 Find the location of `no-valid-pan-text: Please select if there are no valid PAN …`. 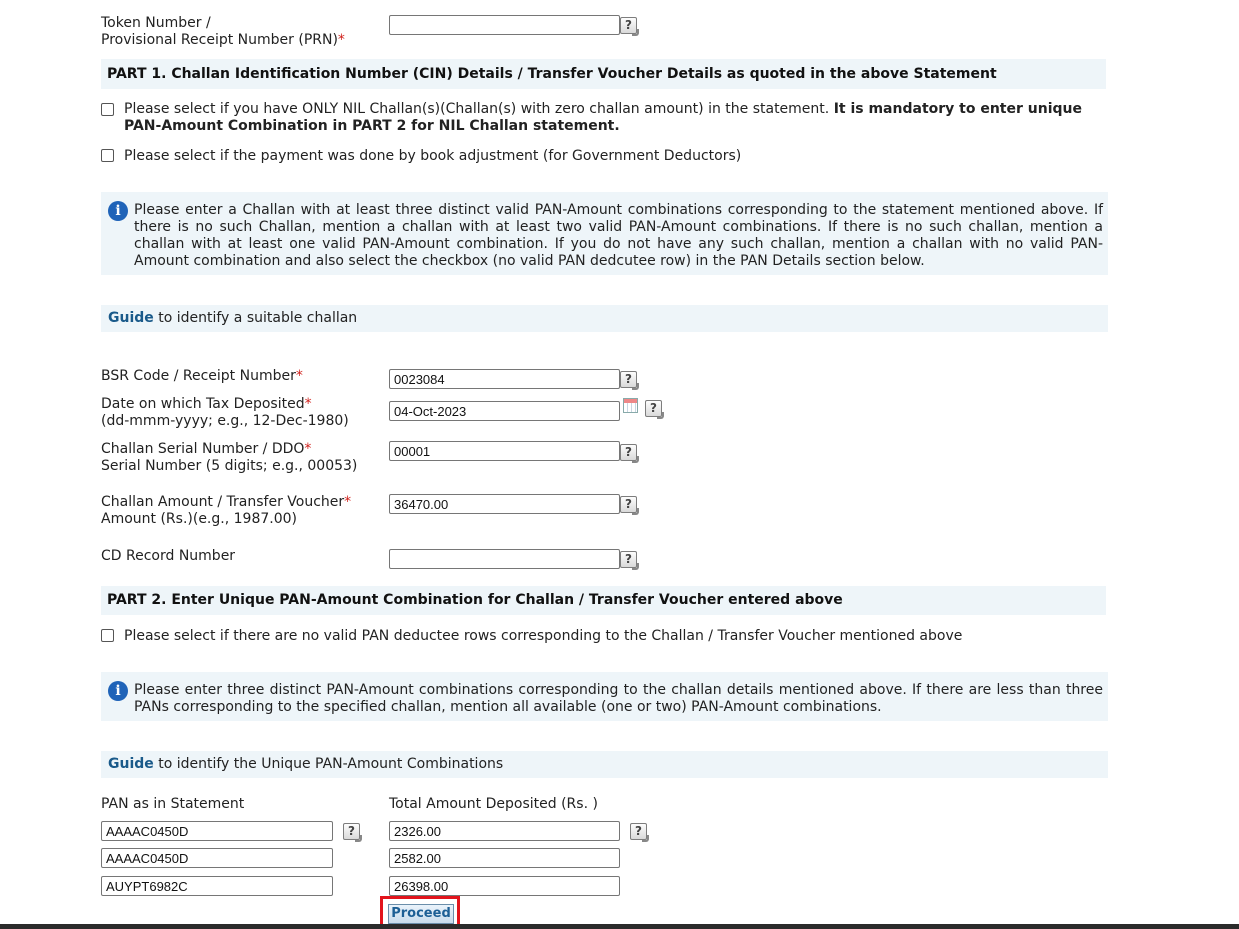

no-valid-pan-text: Please select if there are no valid PAN … is located at coordinates (543, 636).